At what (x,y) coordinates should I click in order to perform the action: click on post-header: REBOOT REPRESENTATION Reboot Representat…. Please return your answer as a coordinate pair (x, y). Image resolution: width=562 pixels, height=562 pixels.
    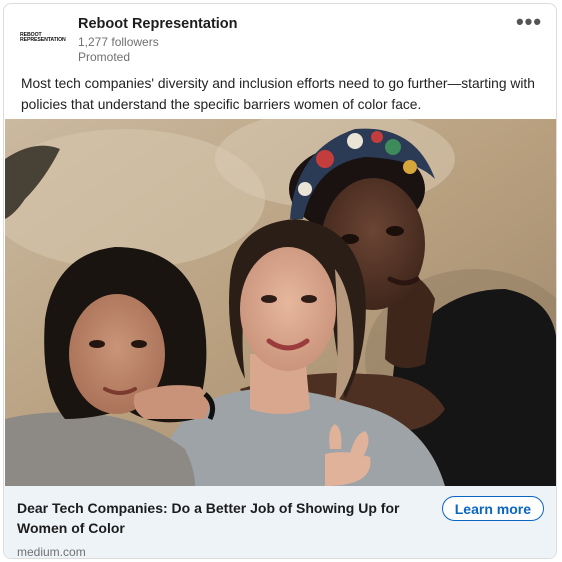
    Looking at the image, I should click on (280, 36).